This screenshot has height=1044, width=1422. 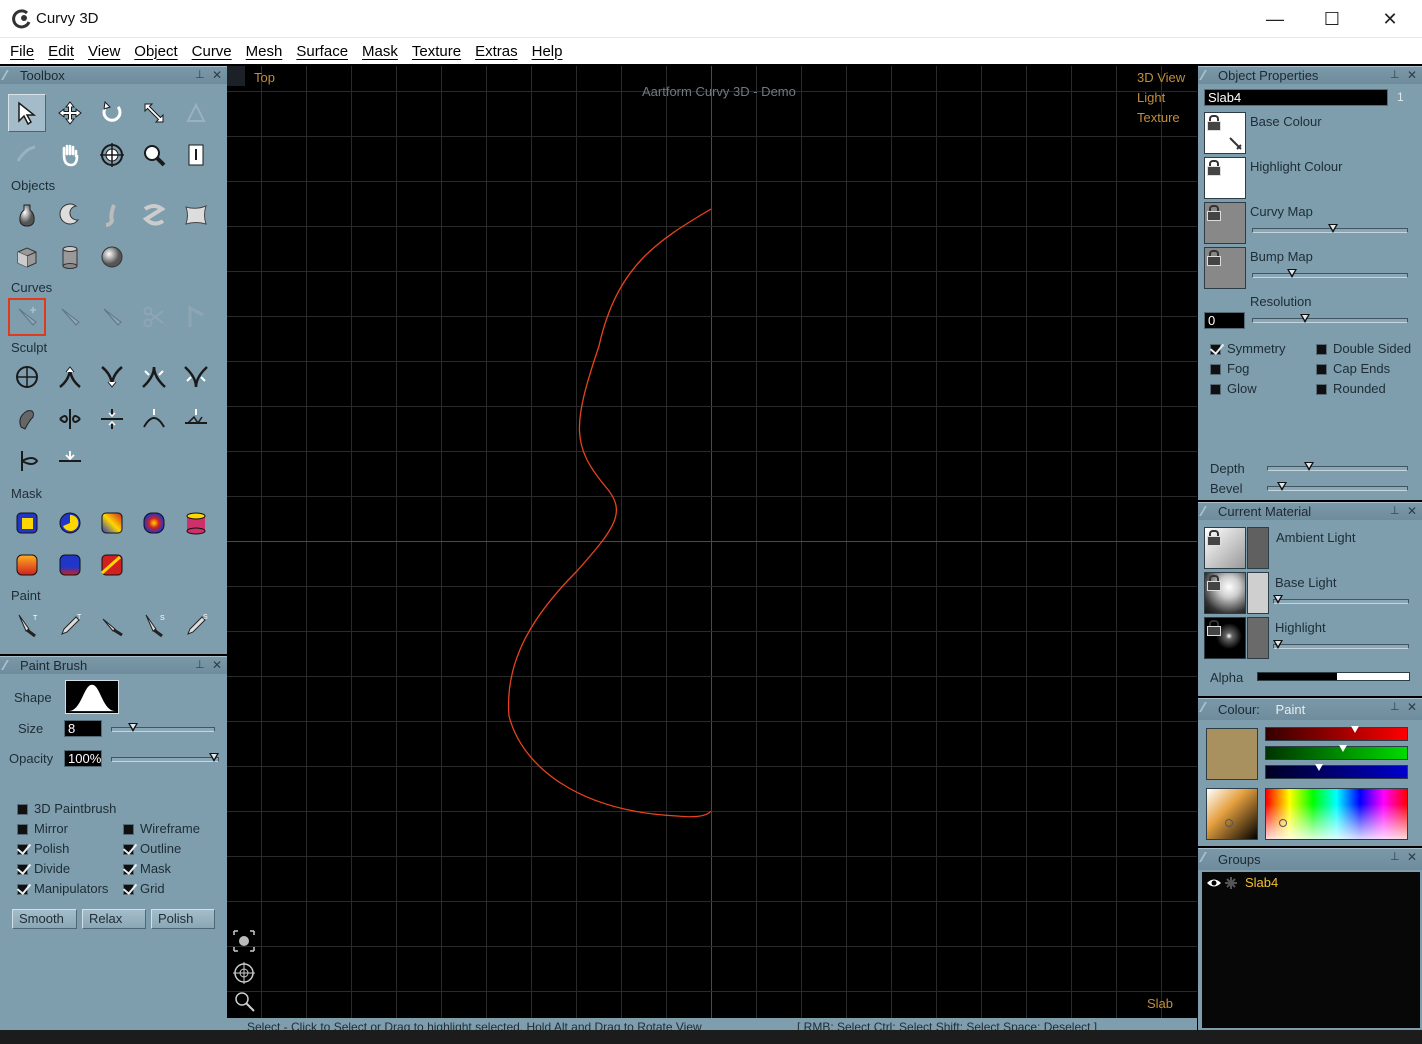 What do you see at coordinates (1225, 178) in the screenshot?
I see `highlight-colour-swatch` at bounding box center [1225, 178].